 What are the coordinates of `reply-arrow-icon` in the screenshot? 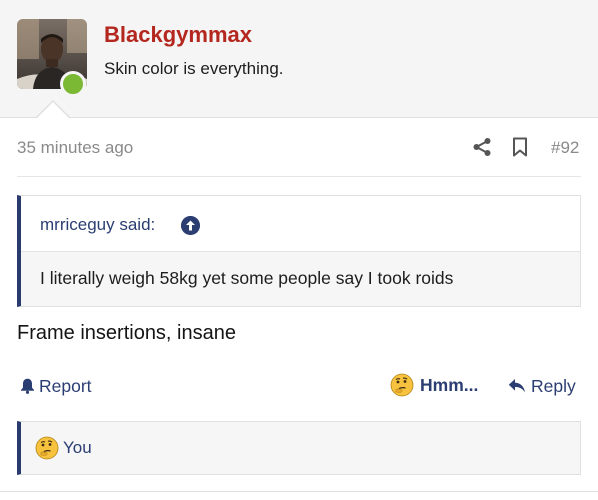 It's located at (516, 386).